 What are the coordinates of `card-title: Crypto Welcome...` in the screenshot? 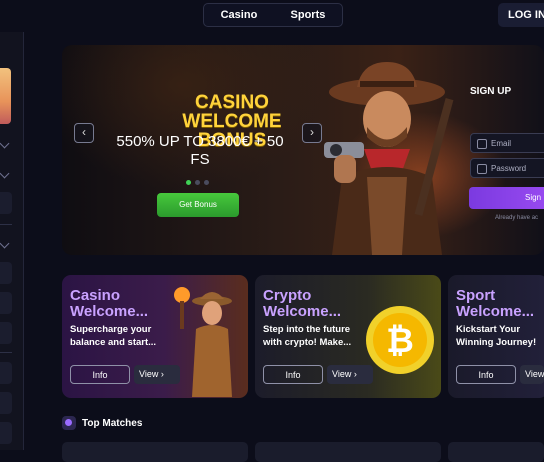 It's located at (302, 304).